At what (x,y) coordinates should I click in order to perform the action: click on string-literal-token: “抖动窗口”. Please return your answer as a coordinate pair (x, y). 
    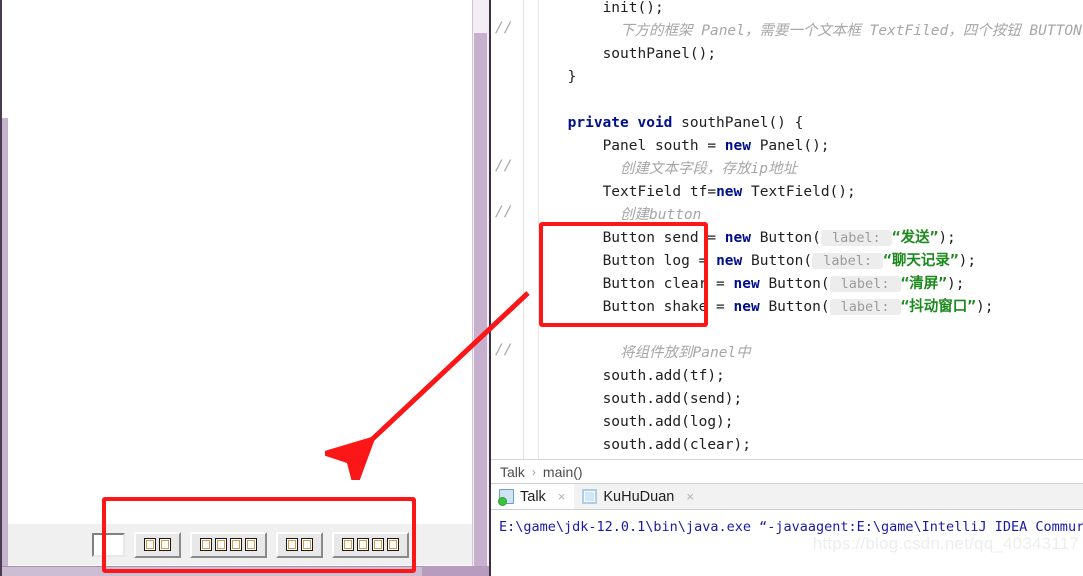
    Looking at the image, I should click on (938, 307).